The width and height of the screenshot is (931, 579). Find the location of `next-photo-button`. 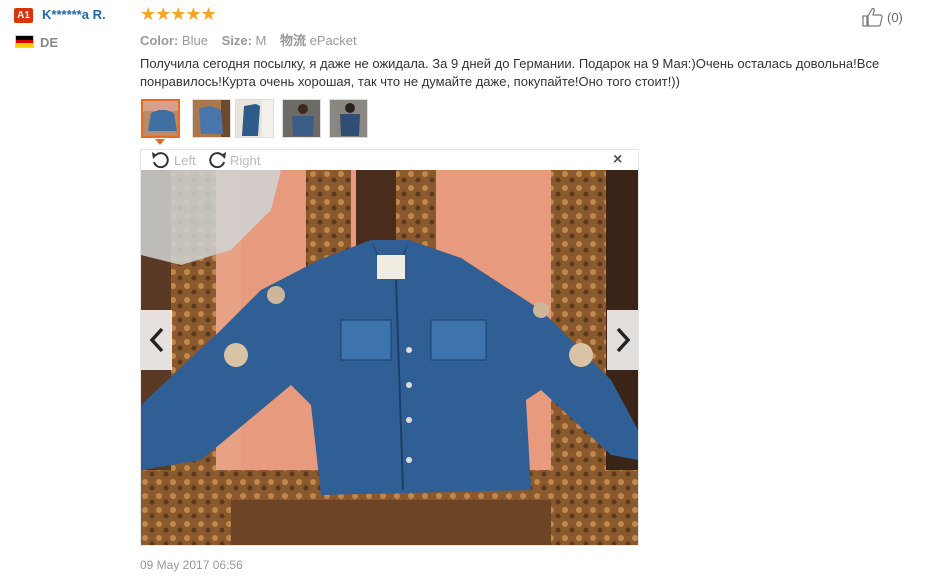

next-photo-button is located at coordinates (622, 340).